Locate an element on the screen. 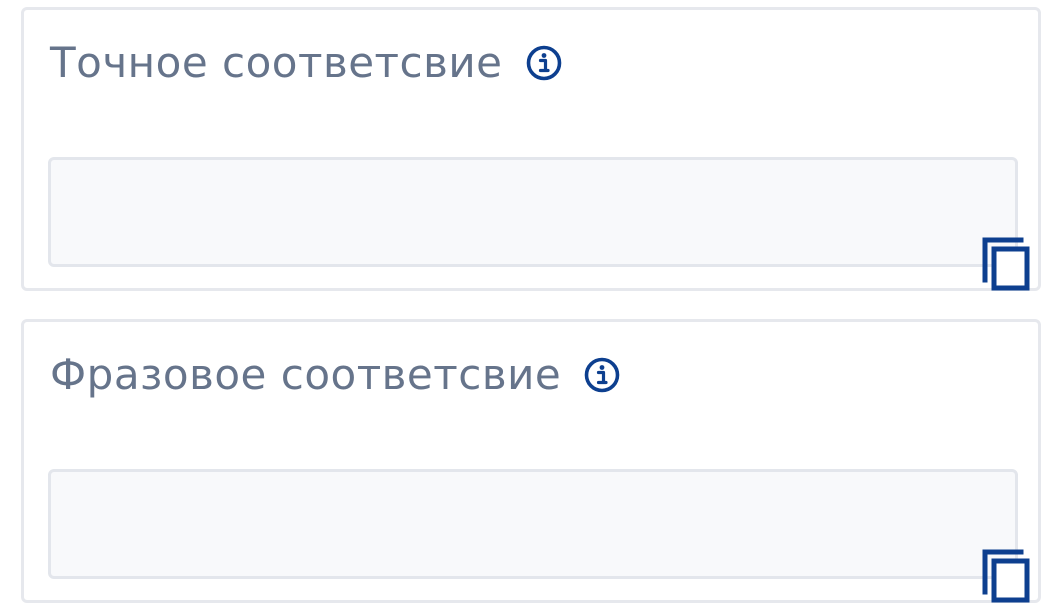  phrase-match-header: Фразовое соответсвие is located at coordinates (335, 375).